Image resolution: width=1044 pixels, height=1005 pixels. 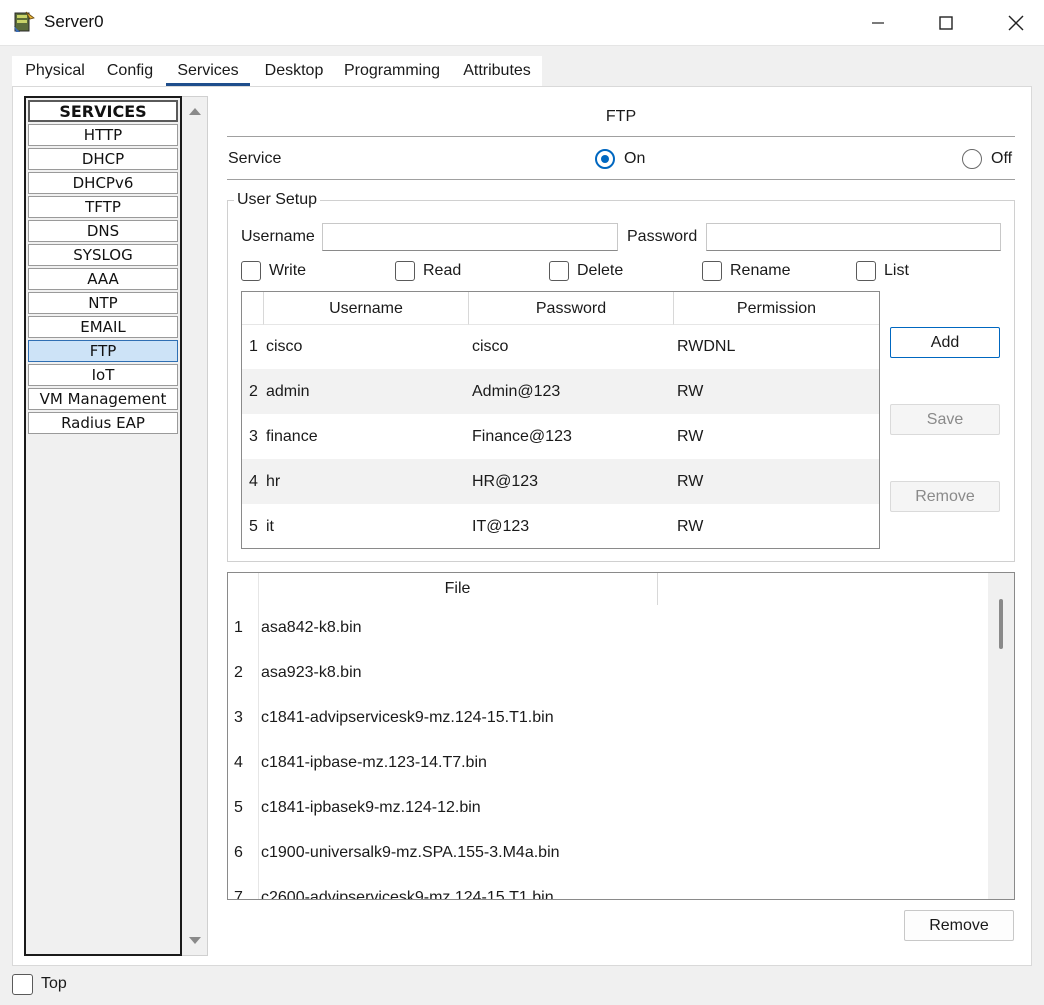 What do you see at coordinates (392, 71) in the screenshot?
I see `tab-programming: Programming` at bounding box center [392, 71].